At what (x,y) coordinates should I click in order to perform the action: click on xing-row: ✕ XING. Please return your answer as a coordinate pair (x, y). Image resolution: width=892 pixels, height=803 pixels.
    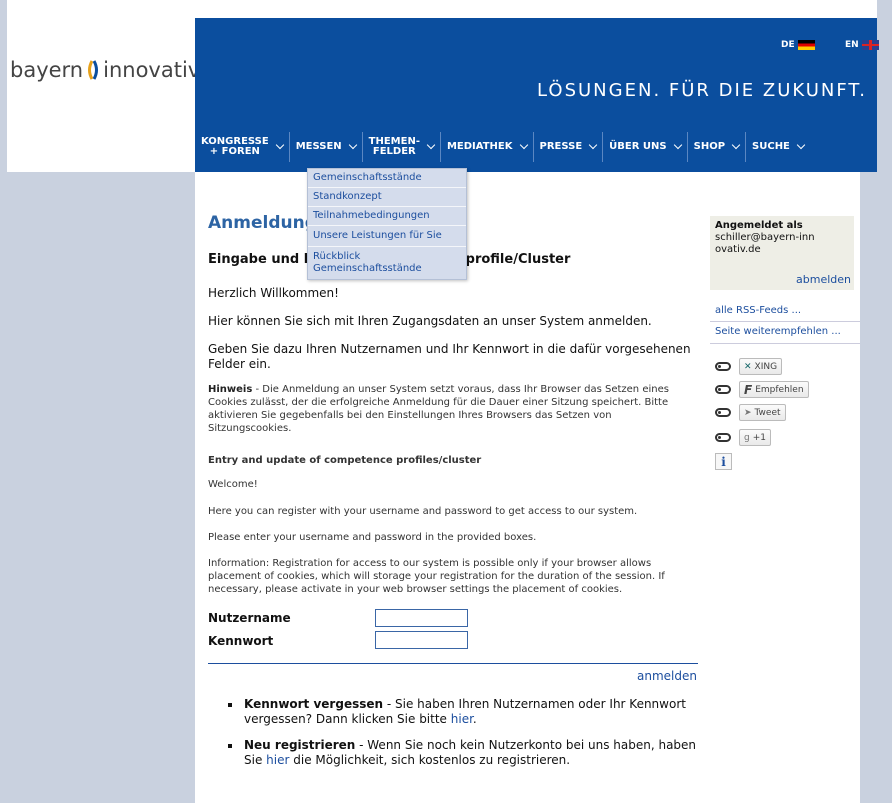
    Looking at the image, I should click on (749, 366).